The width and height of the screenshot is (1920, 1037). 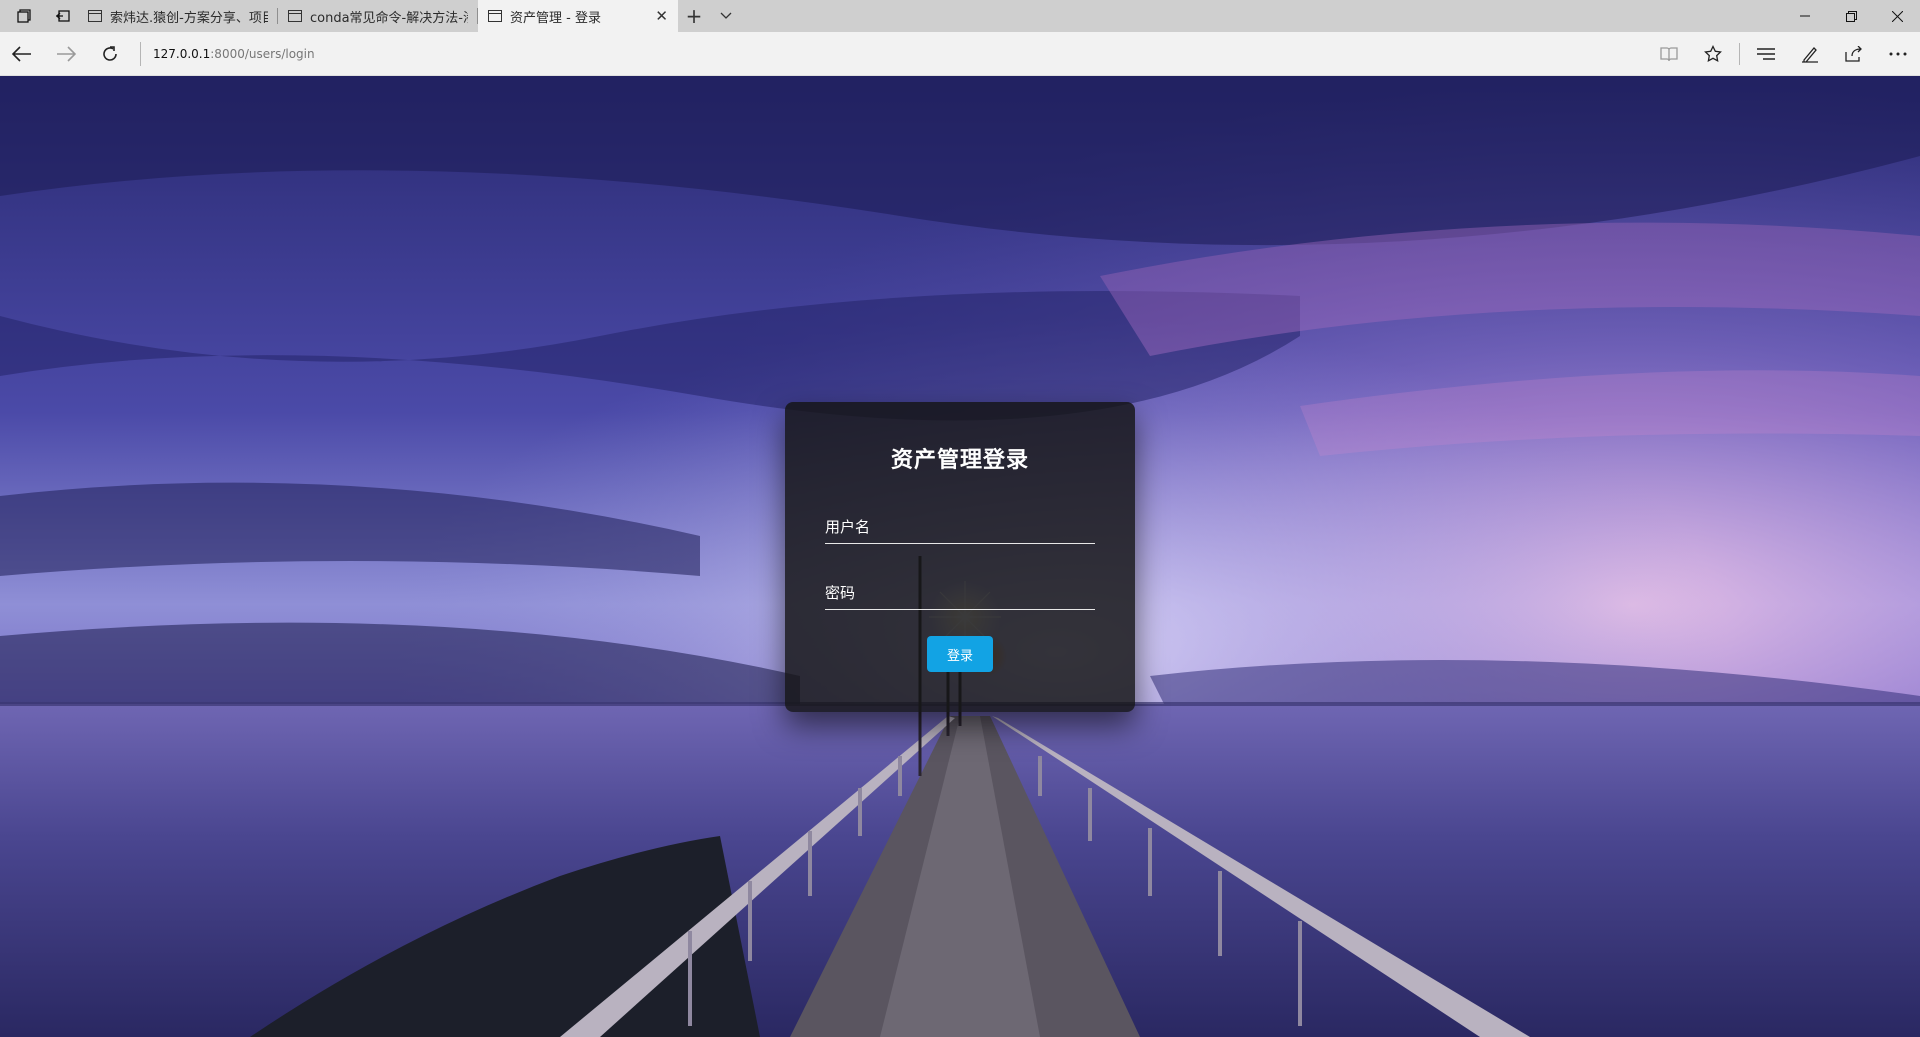 I want to click on username-input, so click(x=960, y=523).